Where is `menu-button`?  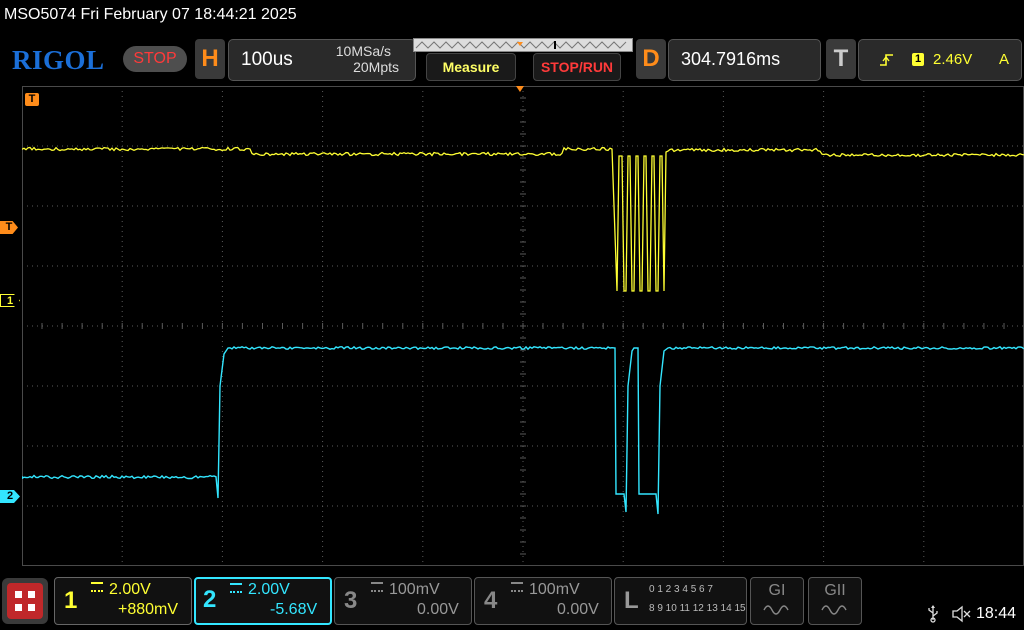
menu-button is located at coordinates (25, 601).